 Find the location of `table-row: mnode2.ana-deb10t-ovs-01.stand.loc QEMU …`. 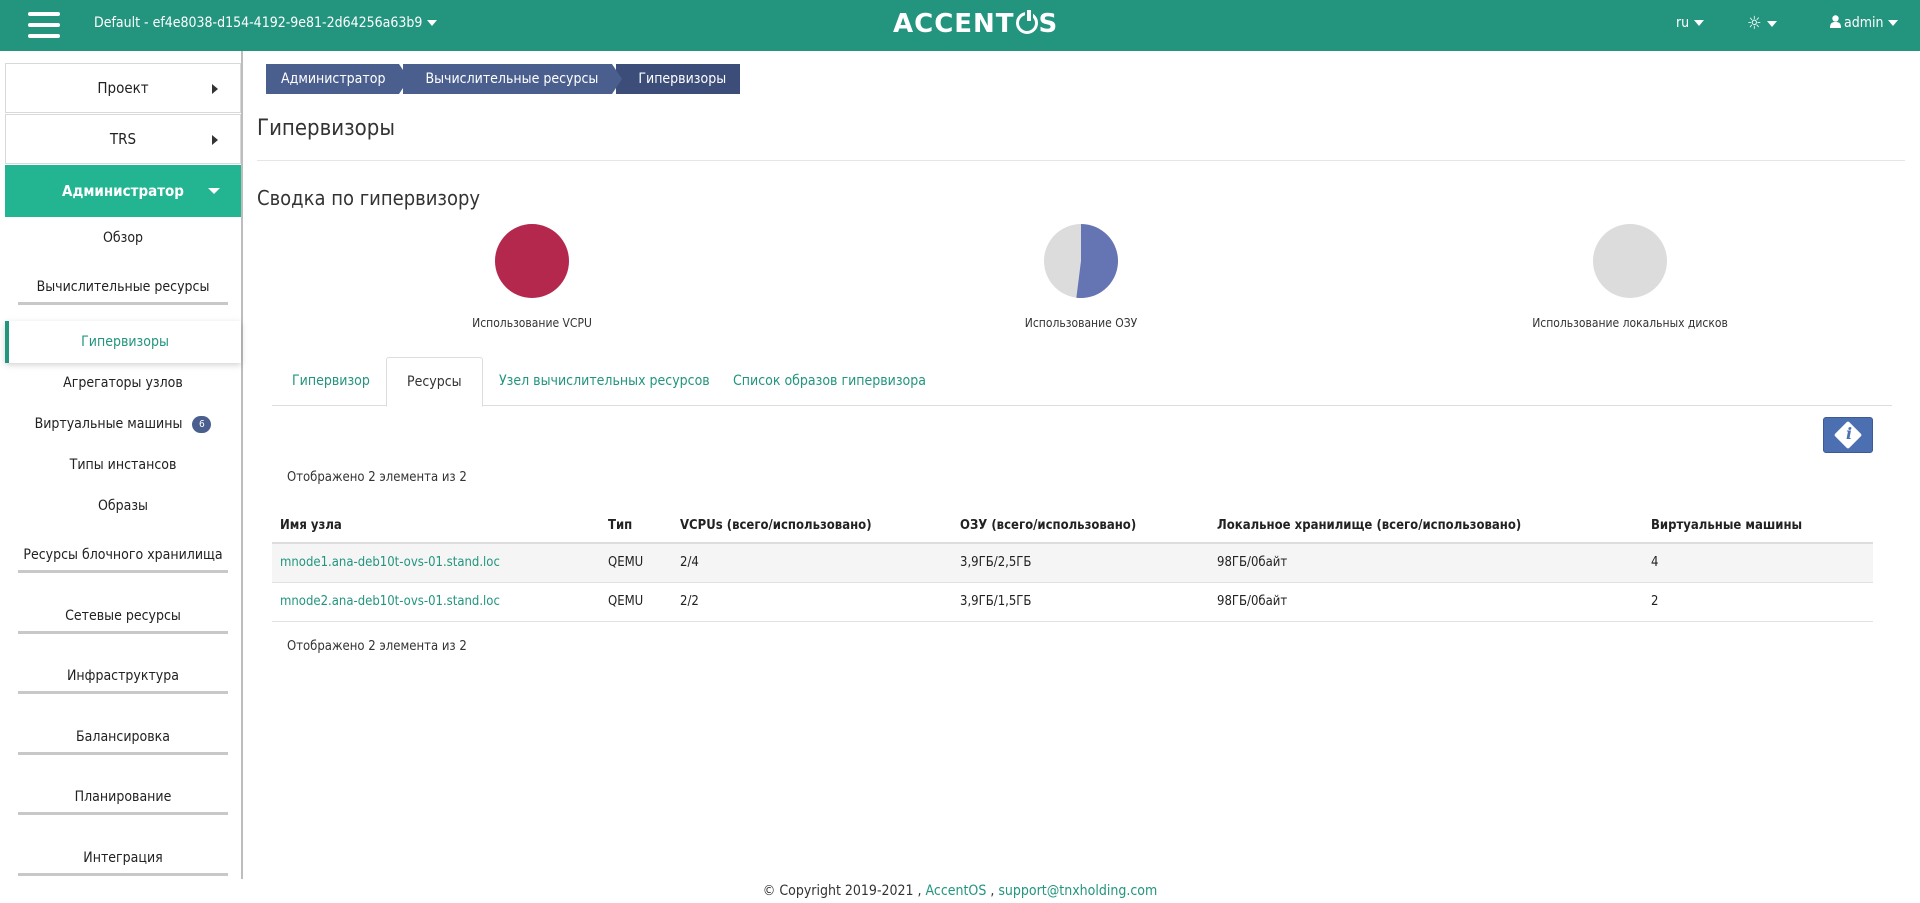

table-row: mnode2.ana-deb10t-ovs-01.stand.loc QEMU … is located at coordinates (1072, 602).